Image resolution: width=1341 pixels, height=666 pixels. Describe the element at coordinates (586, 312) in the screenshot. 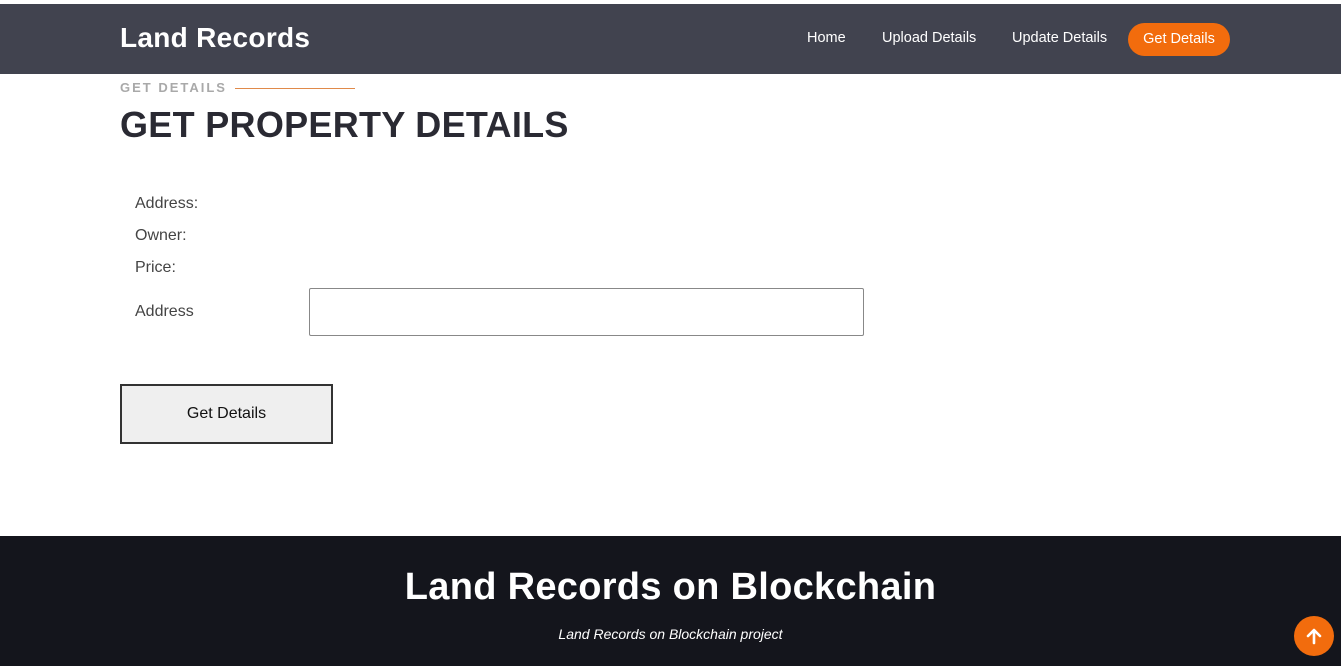

I see `address-input` at that location.